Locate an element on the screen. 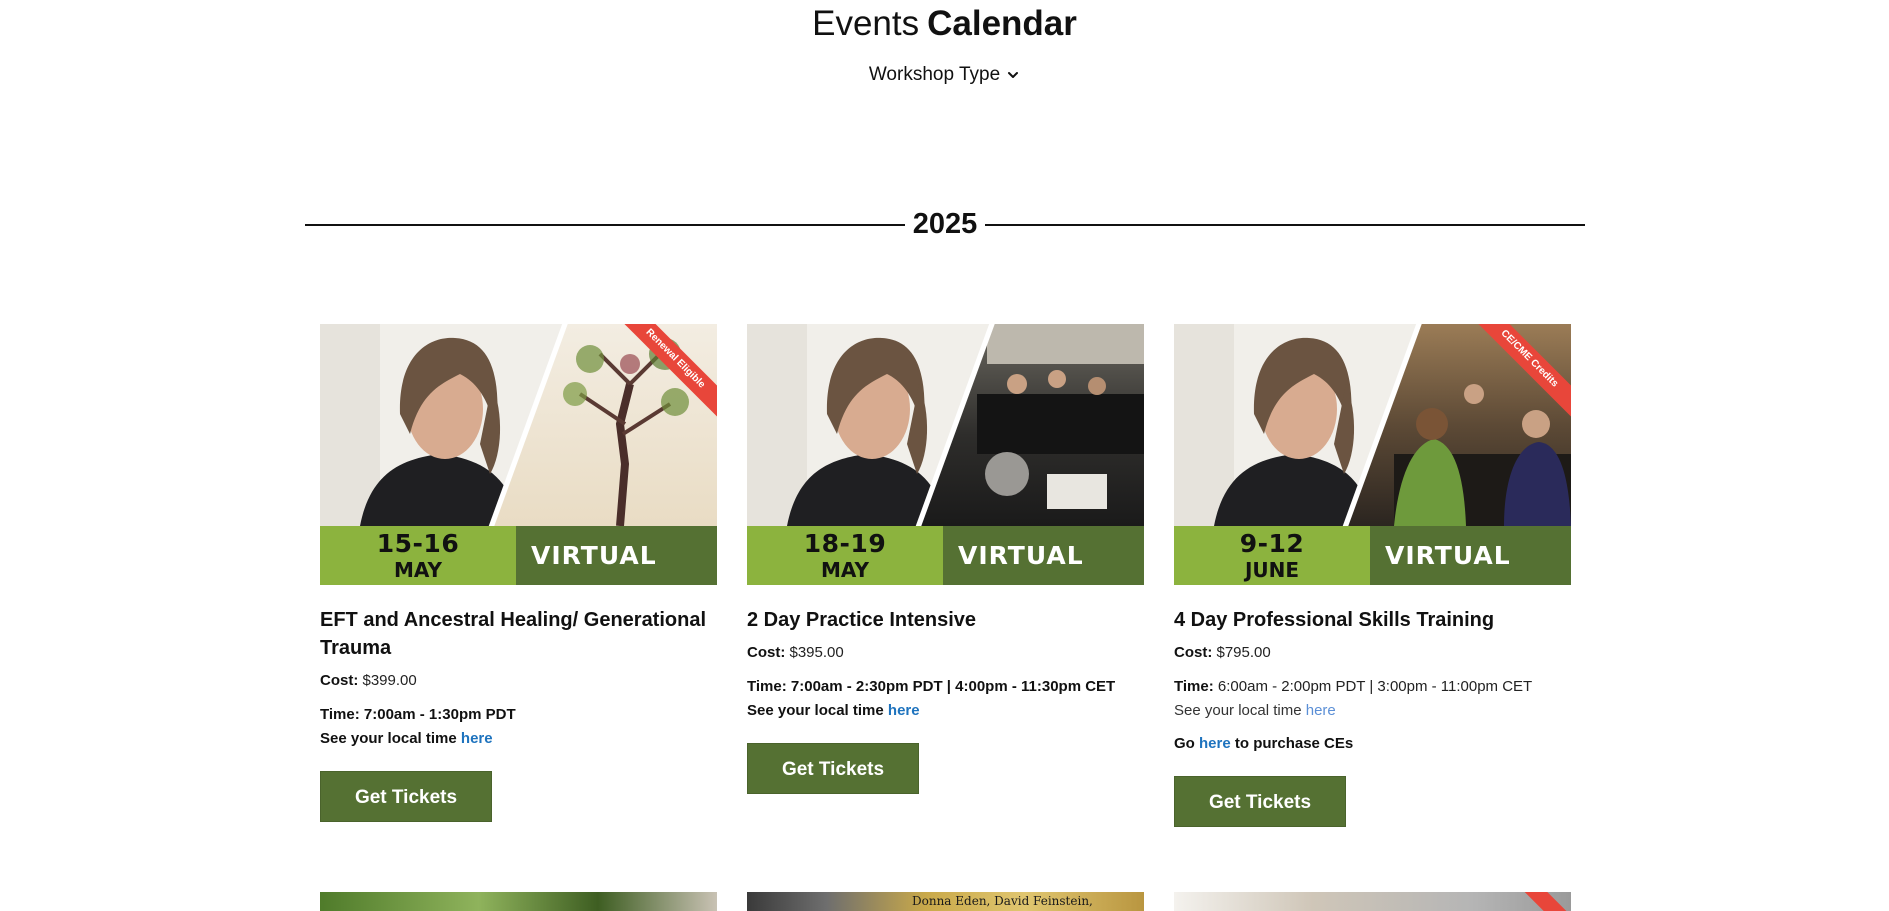 Image resolution: width=1889 pixels, height=911 pixels. event-date: 15-16 MAY is located at coordinates (418, 555).